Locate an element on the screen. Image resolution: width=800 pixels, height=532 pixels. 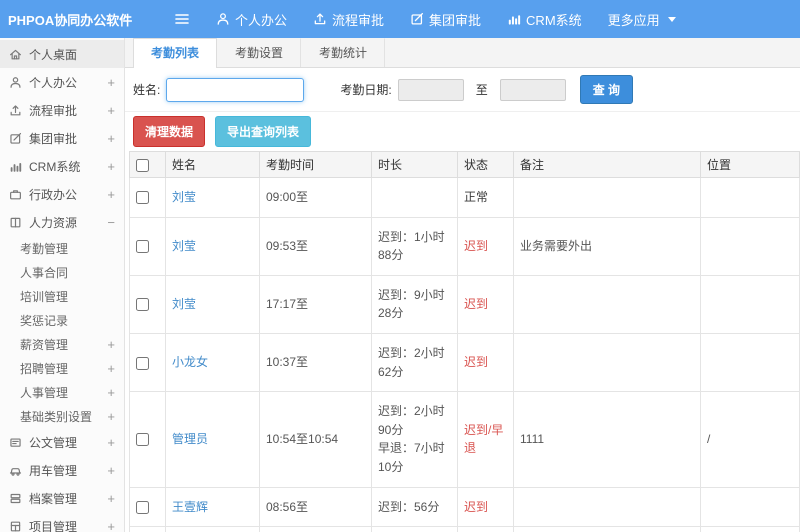
name-input is located at coordinates (235, 89).